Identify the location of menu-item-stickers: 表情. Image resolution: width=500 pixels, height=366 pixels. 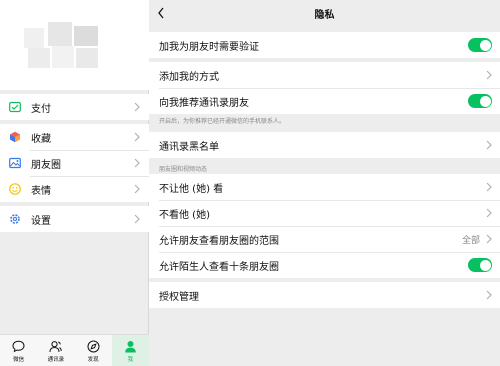
(74, 189).